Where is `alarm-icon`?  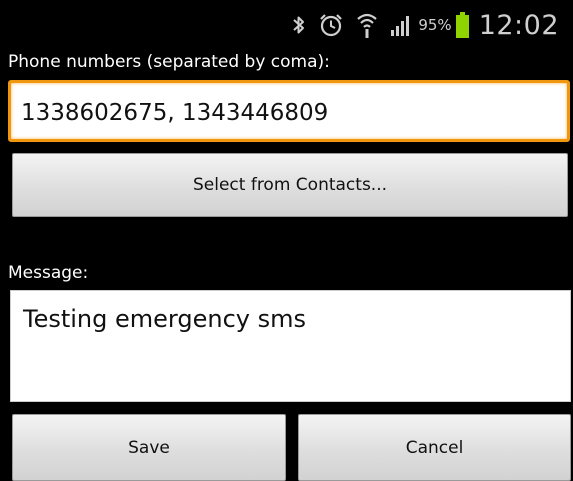
alarm-icon is located at coordinates (331, 25).